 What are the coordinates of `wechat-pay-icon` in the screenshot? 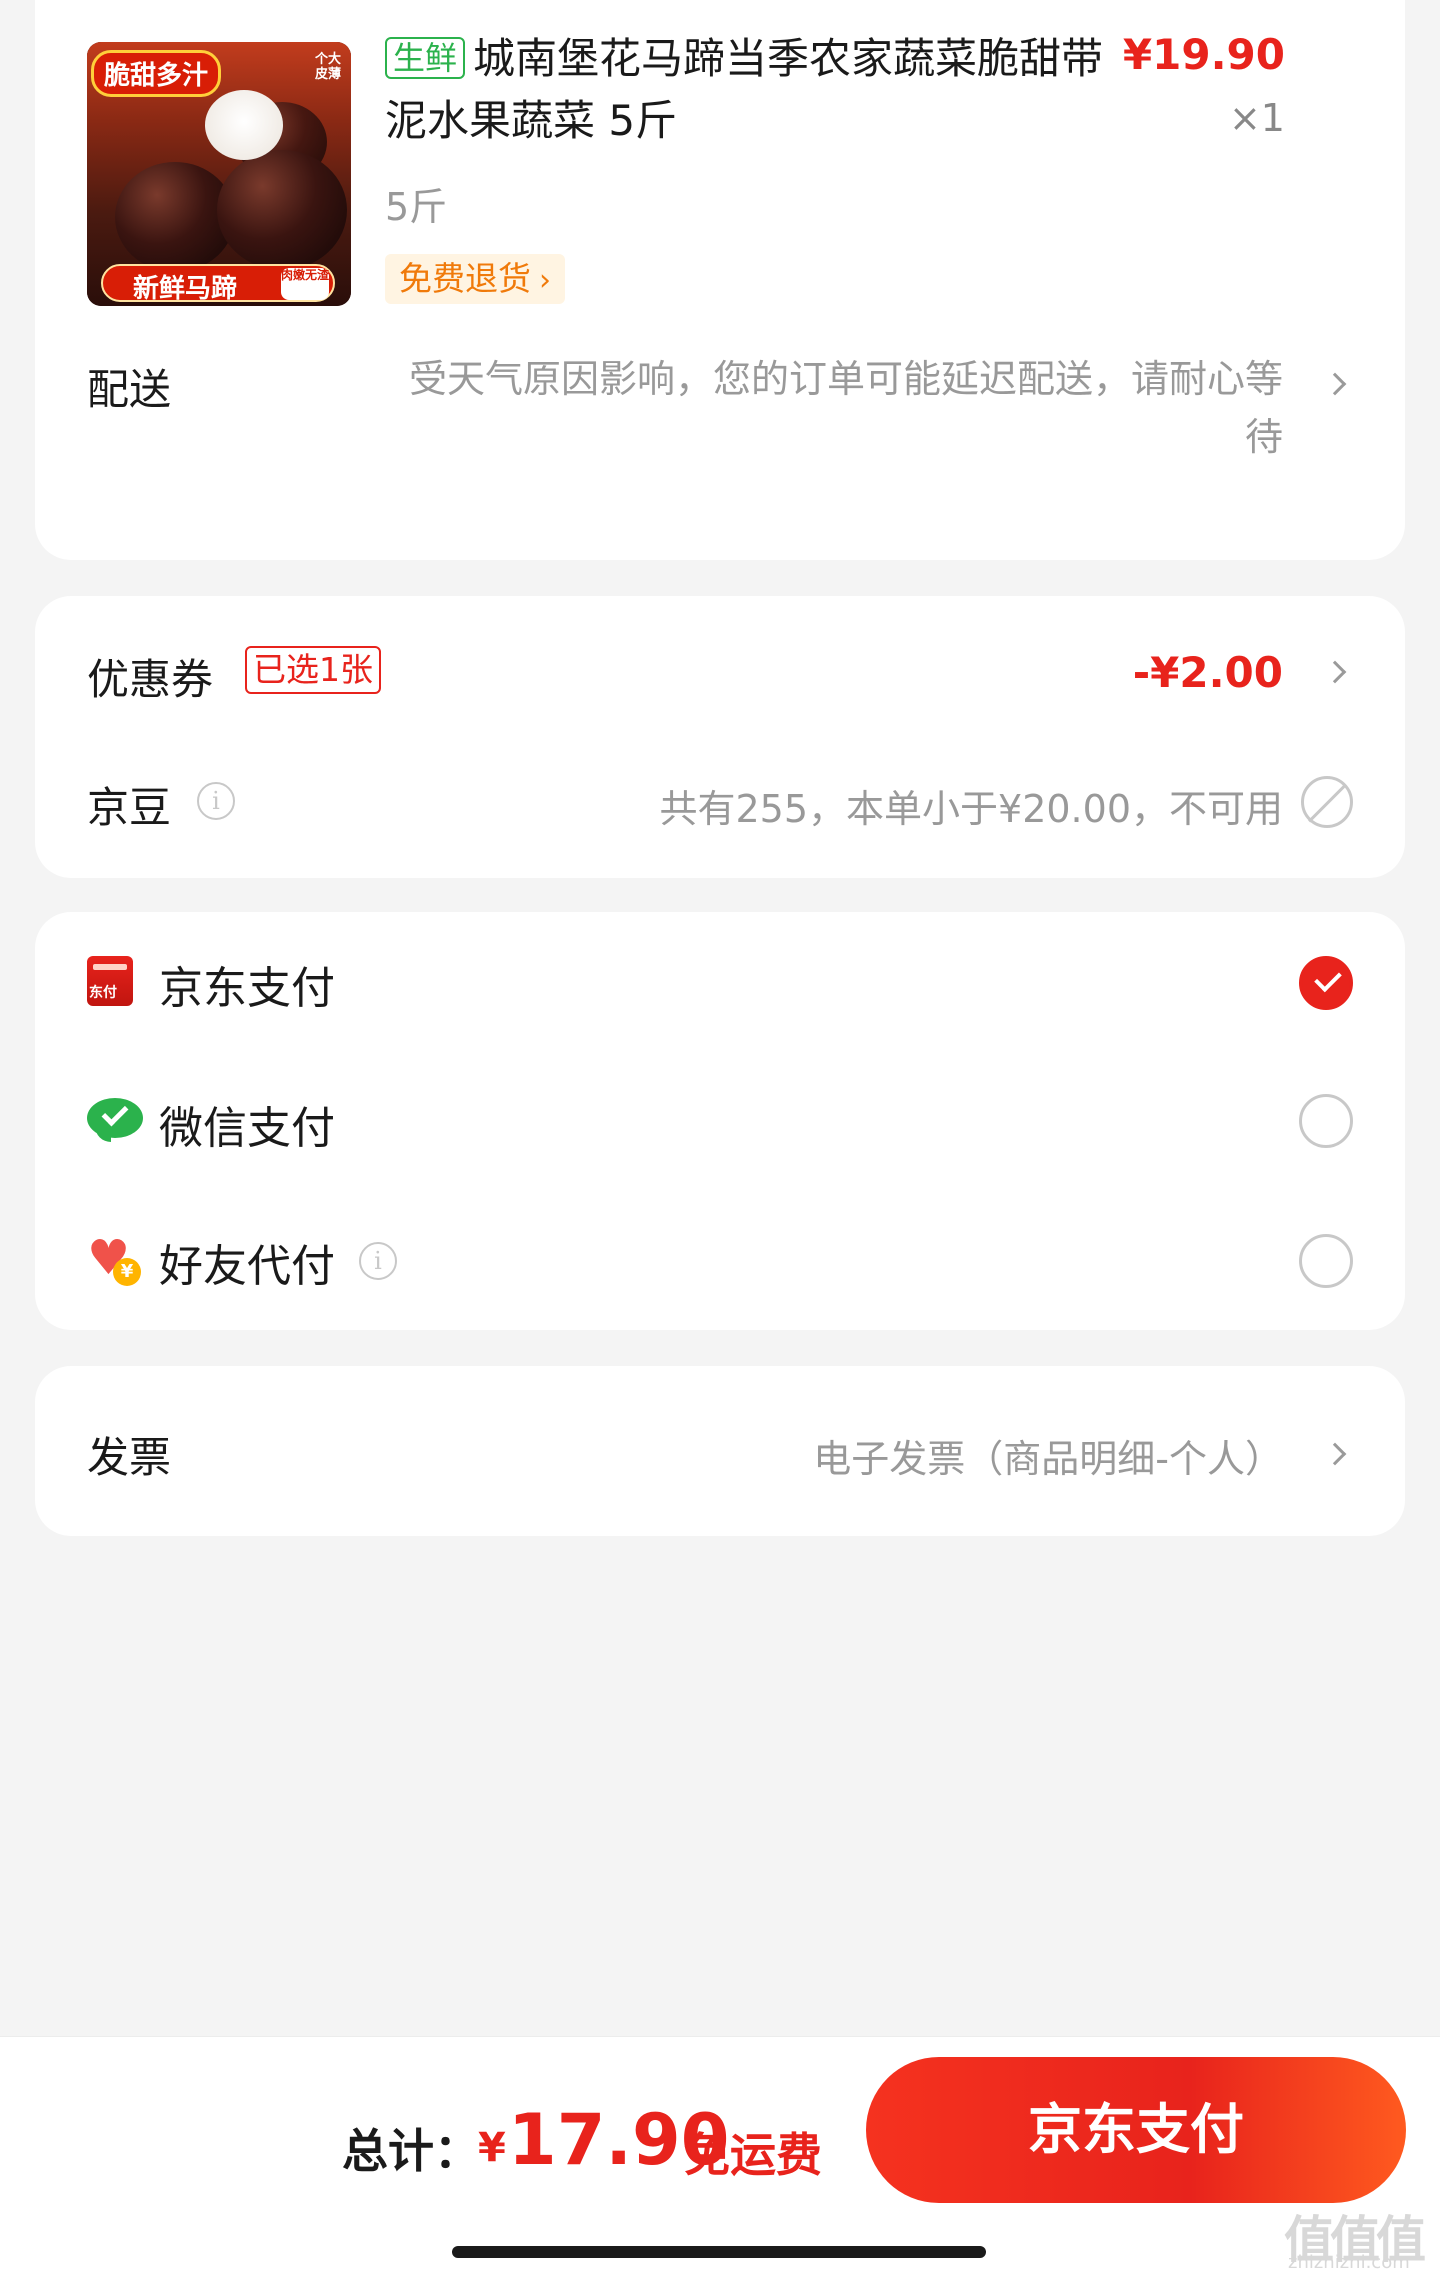 It's located at (115, 1121).